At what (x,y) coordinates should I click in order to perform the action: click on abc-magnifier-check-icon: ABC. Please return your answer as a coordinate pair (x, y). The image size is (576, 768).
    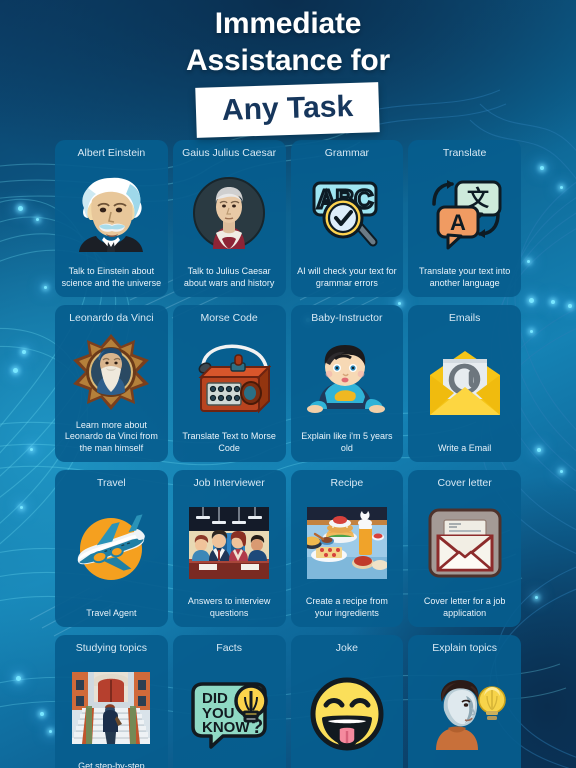
    Looking at the image, I should click on (347, 213).